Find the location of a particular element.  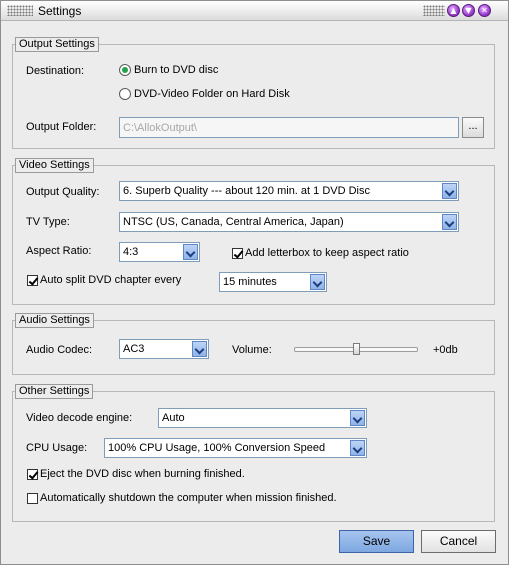

volume-label: Volume: is located at coordinates (252, 350).